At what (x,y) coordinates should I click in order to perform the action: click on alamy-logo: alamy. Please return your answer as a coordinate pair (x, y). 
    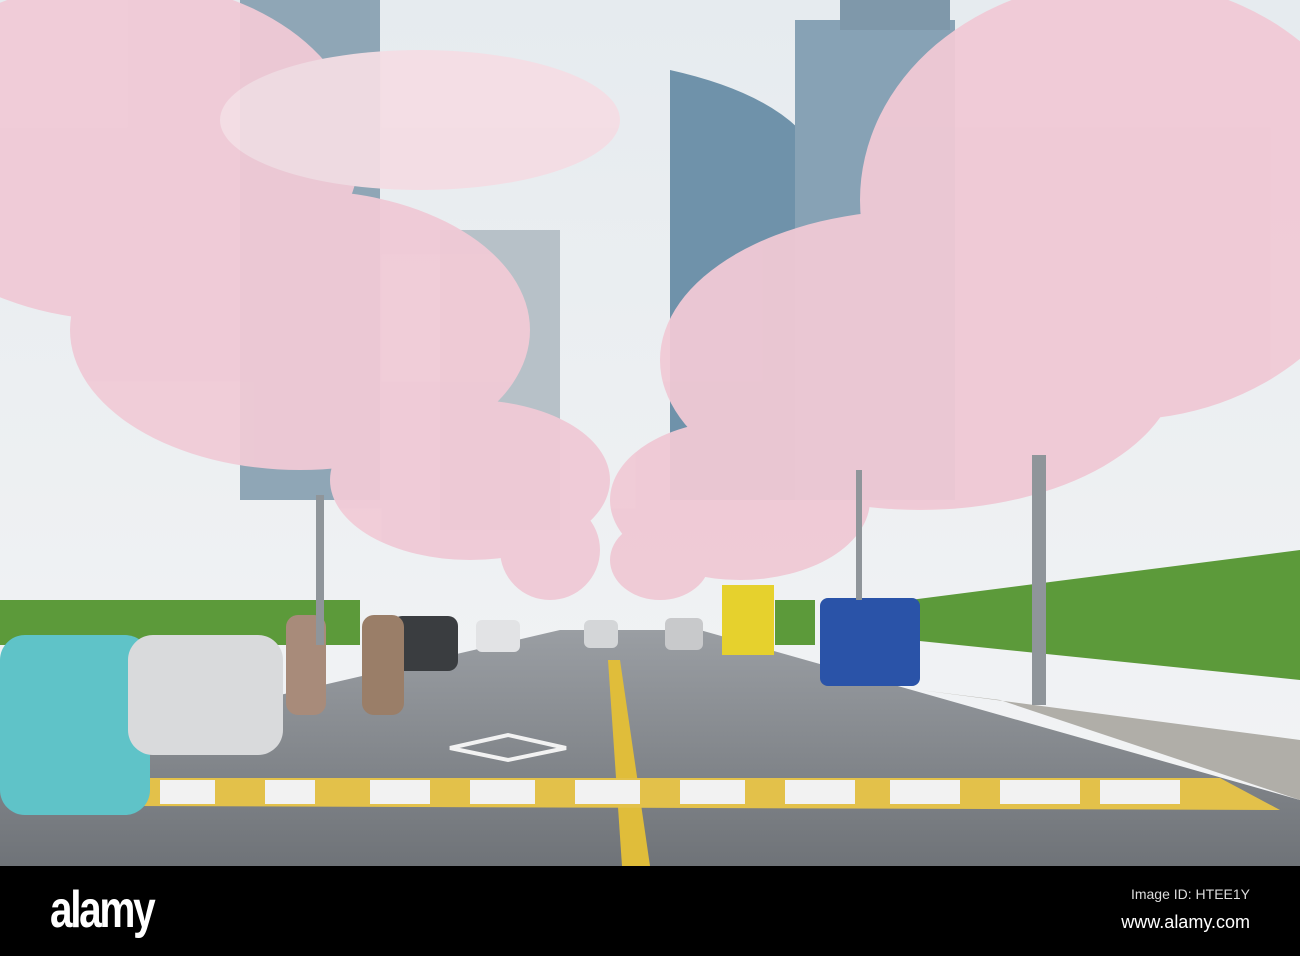
    Looking at the image, I should click on (103, 910).